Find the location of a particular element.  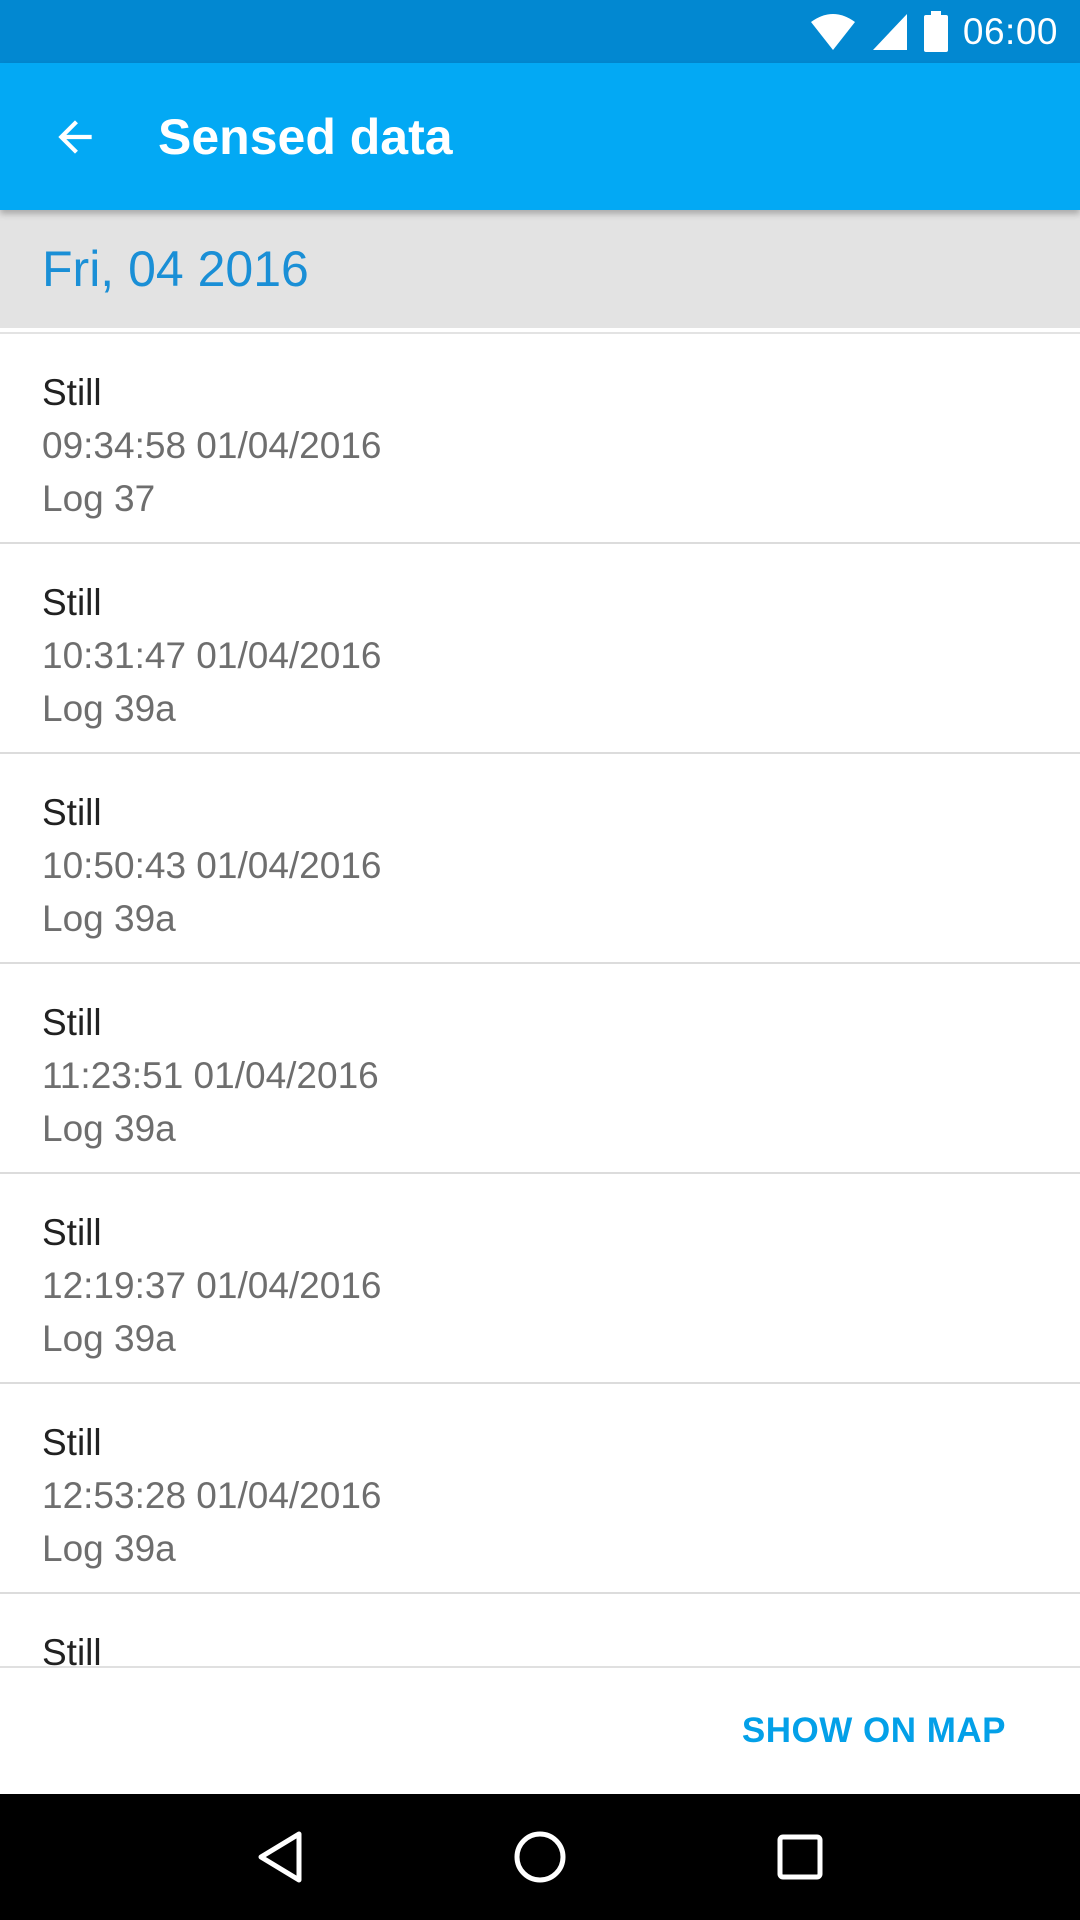

list-item: Still 10:31:47 01/04/2016 Log 39a is located at coordinates (540, 649).